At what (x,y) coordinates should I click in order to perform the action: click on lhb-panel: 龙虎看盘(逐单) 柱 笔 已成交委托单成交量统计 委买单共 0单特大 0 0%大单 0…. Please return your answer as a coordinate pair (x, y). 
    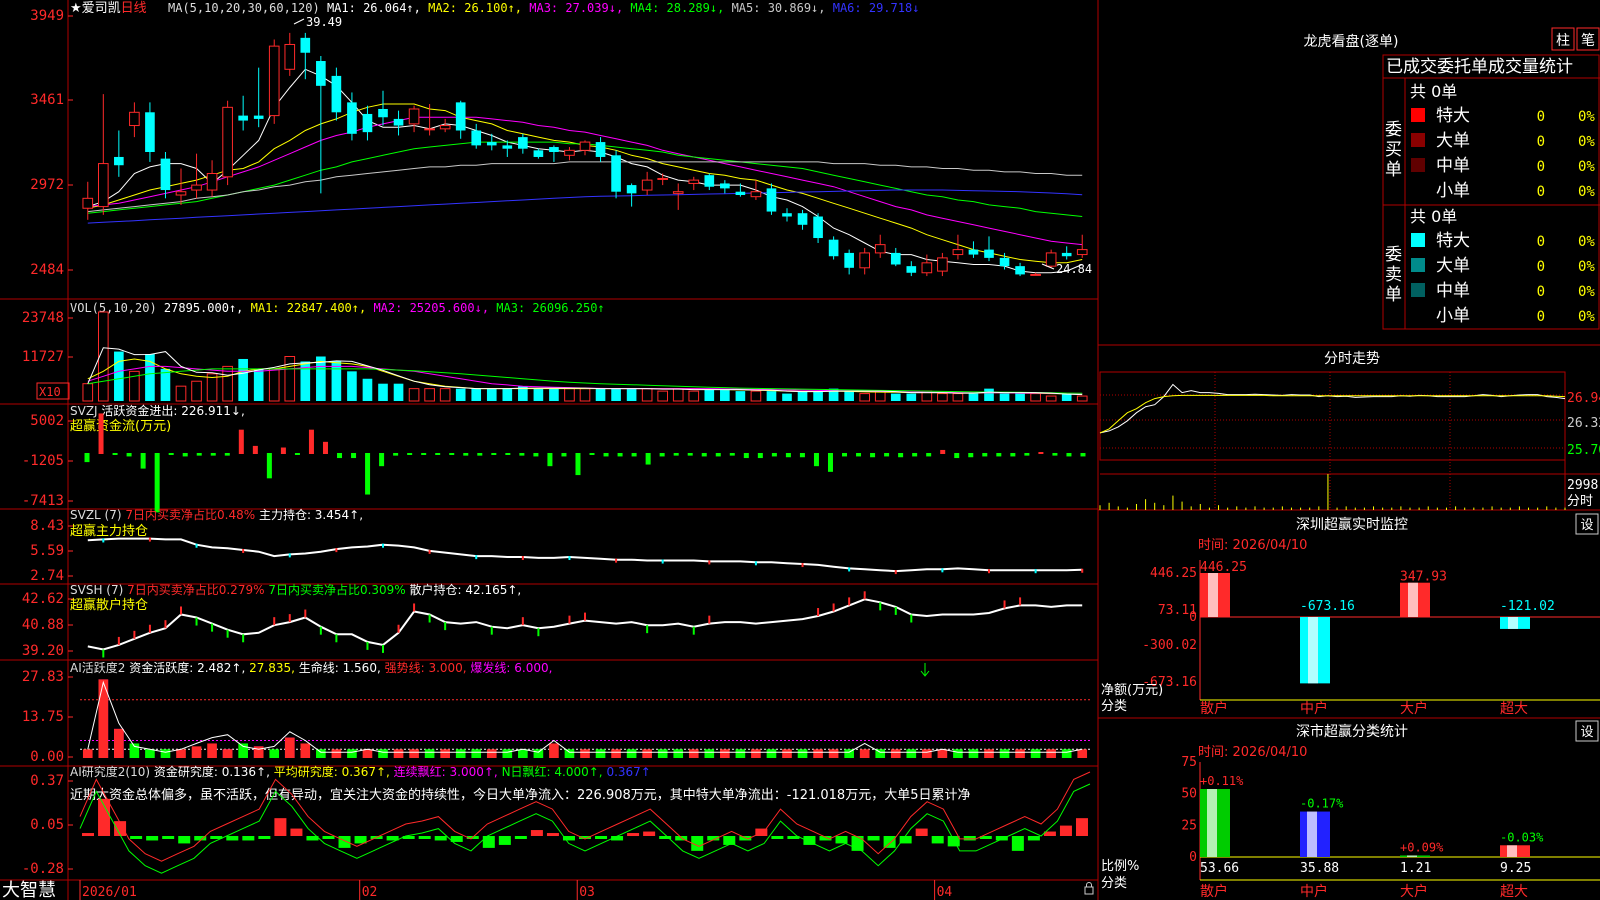
    Looking at the image, I should click on (1452, 176).